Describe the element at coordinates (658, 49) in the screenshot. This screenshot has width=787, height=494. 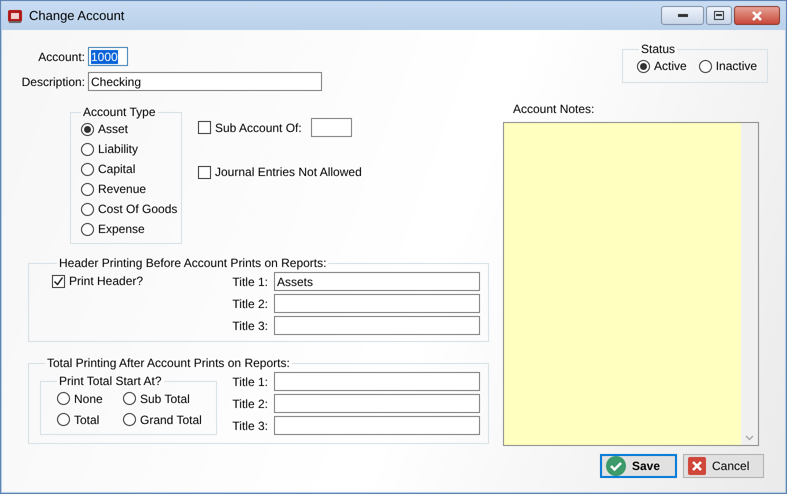
I see `group-title: Status` at that location.